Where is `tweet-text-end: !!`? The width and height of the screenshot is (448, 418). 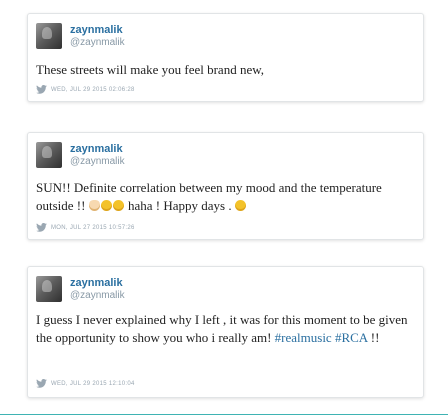 tweet-text-end: !! is located at coordinates (373, 337).